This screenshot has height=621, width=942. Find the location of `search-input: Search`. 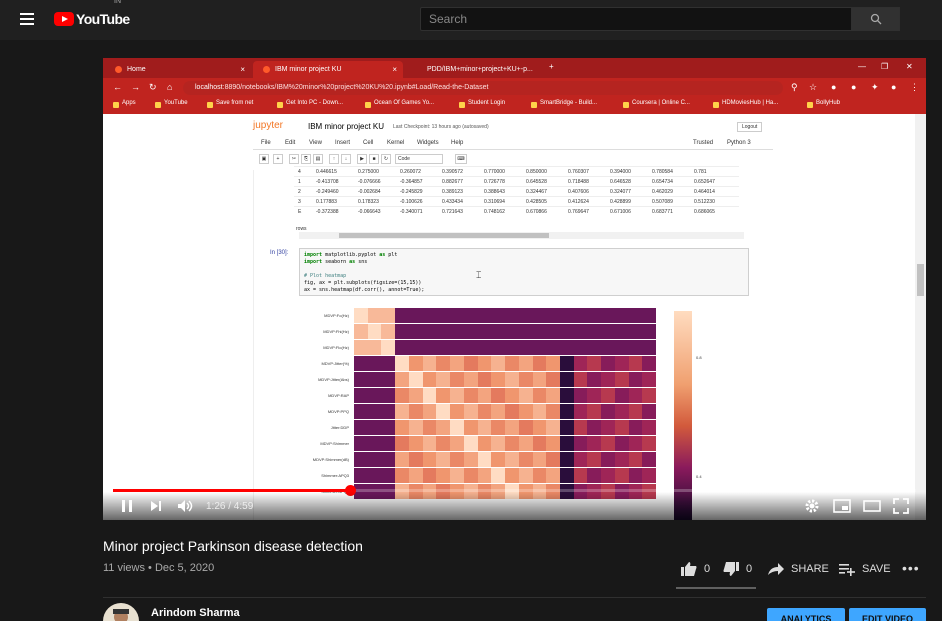

search-input: Search is located at coordinates (636, 19).